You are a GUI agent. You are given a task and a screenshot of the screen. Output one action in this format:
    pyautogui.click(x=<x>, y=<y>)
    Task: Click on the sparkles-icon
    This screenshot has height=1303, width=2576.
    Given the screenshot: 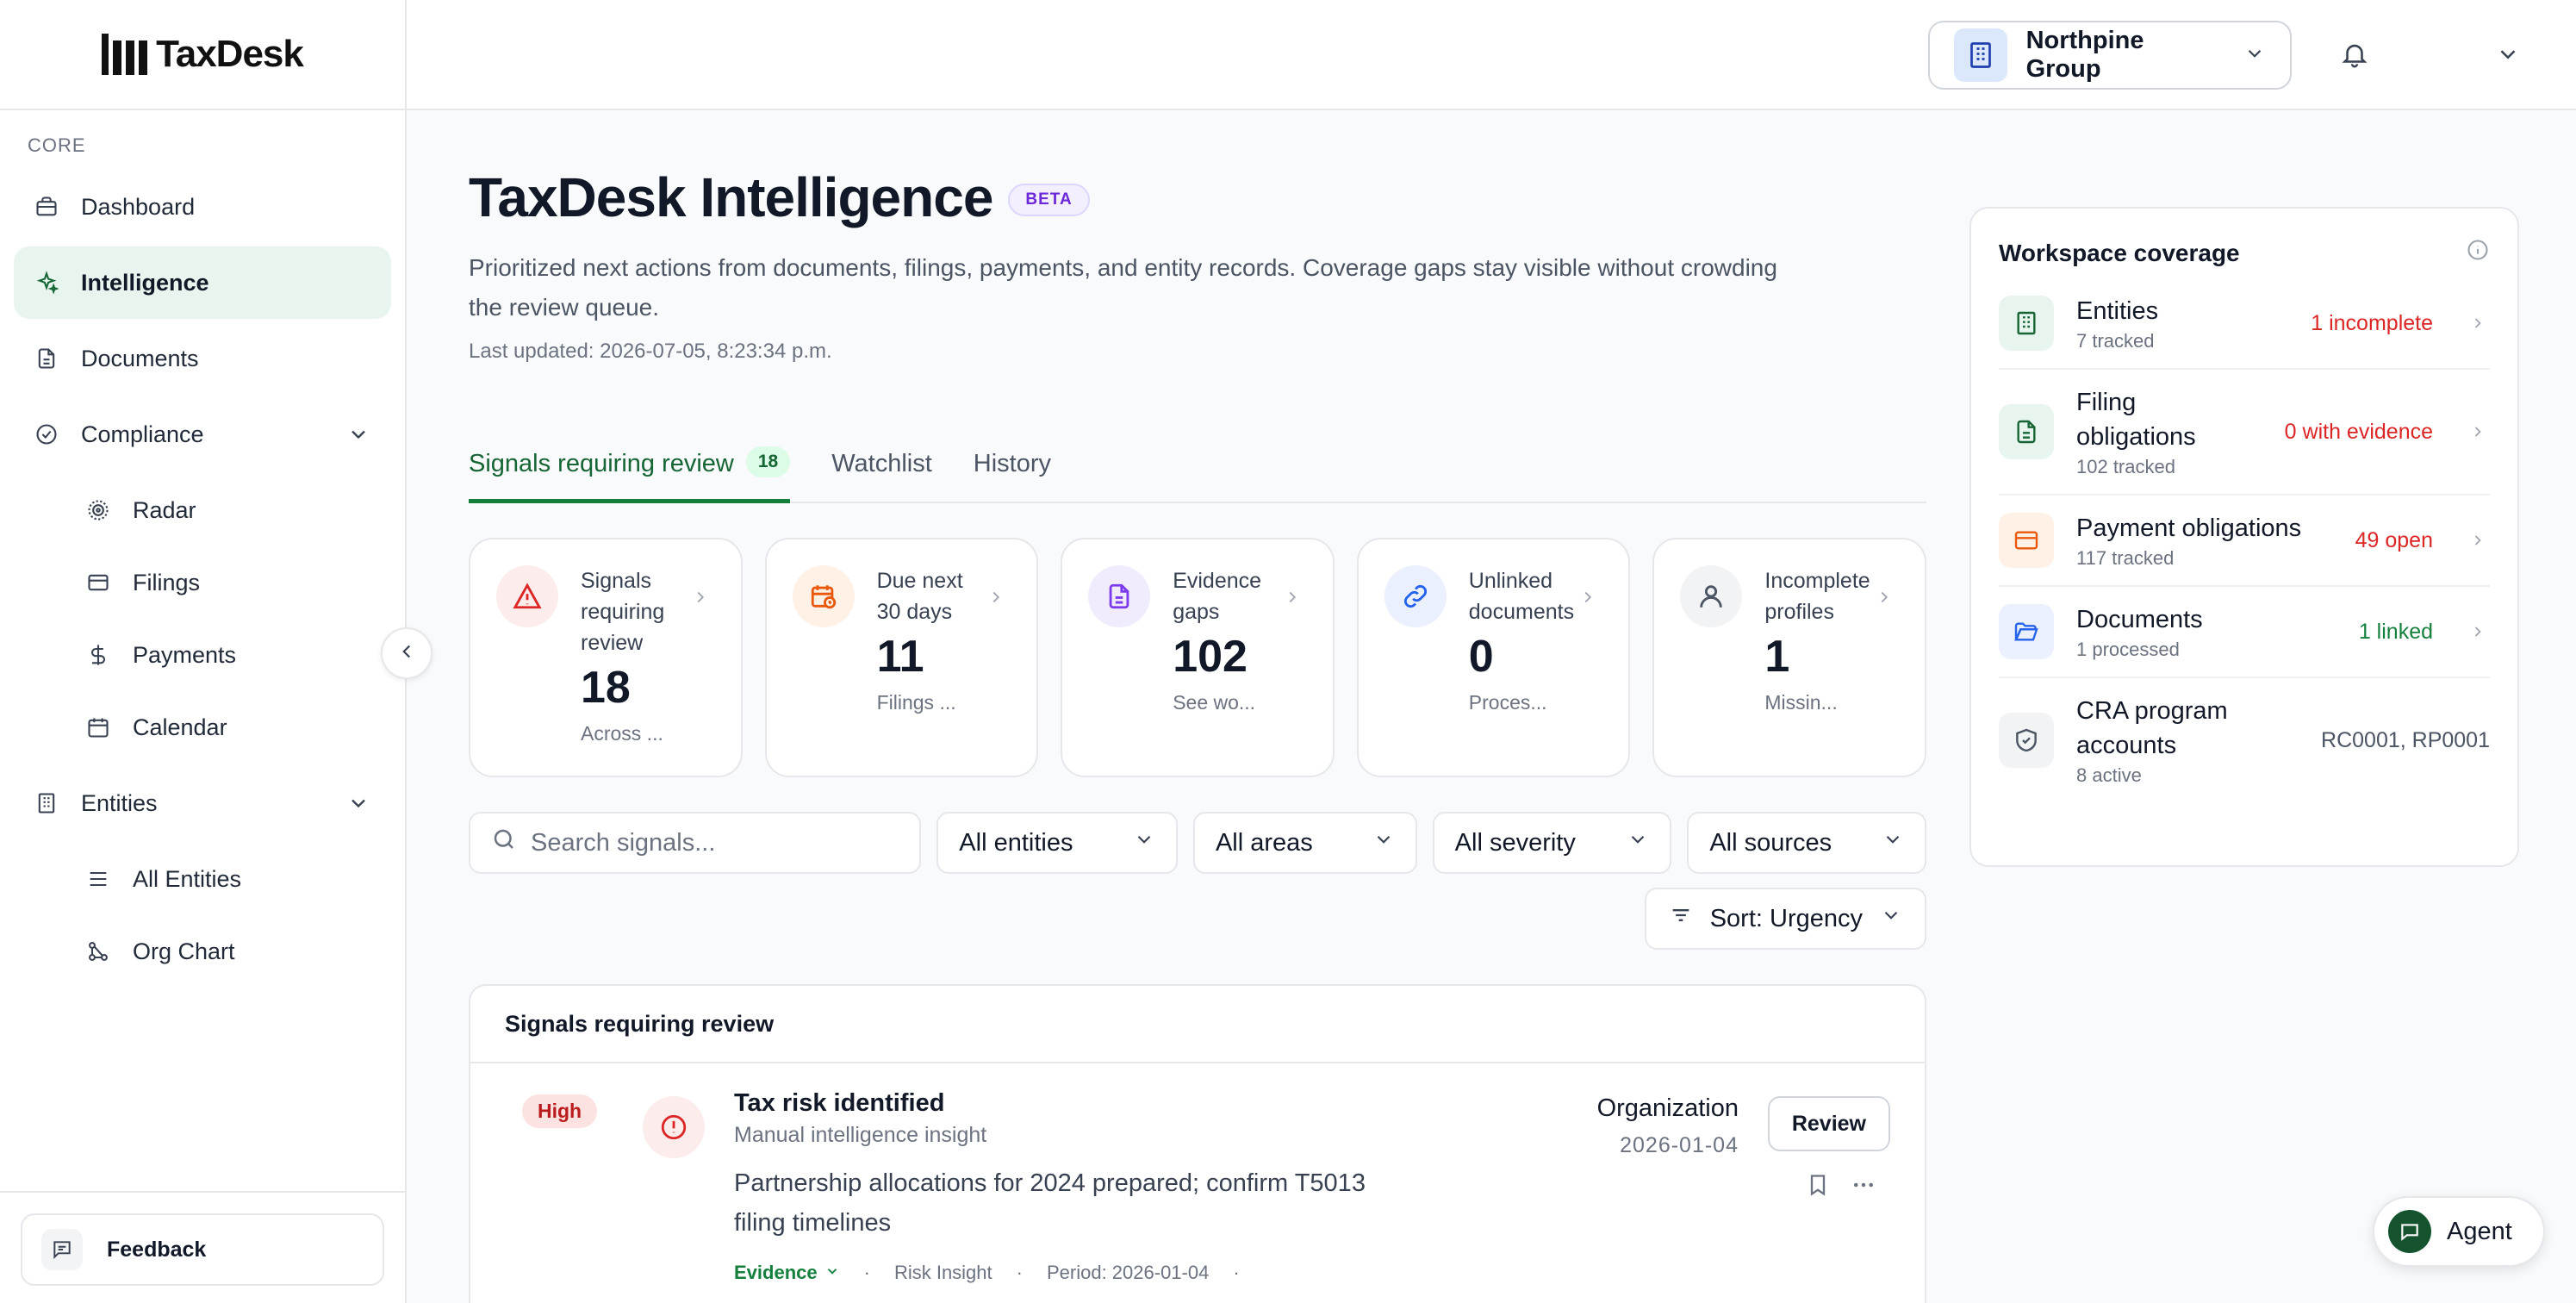 What is the action you would take?
    pyautogui.click(x=47, y=283)
    